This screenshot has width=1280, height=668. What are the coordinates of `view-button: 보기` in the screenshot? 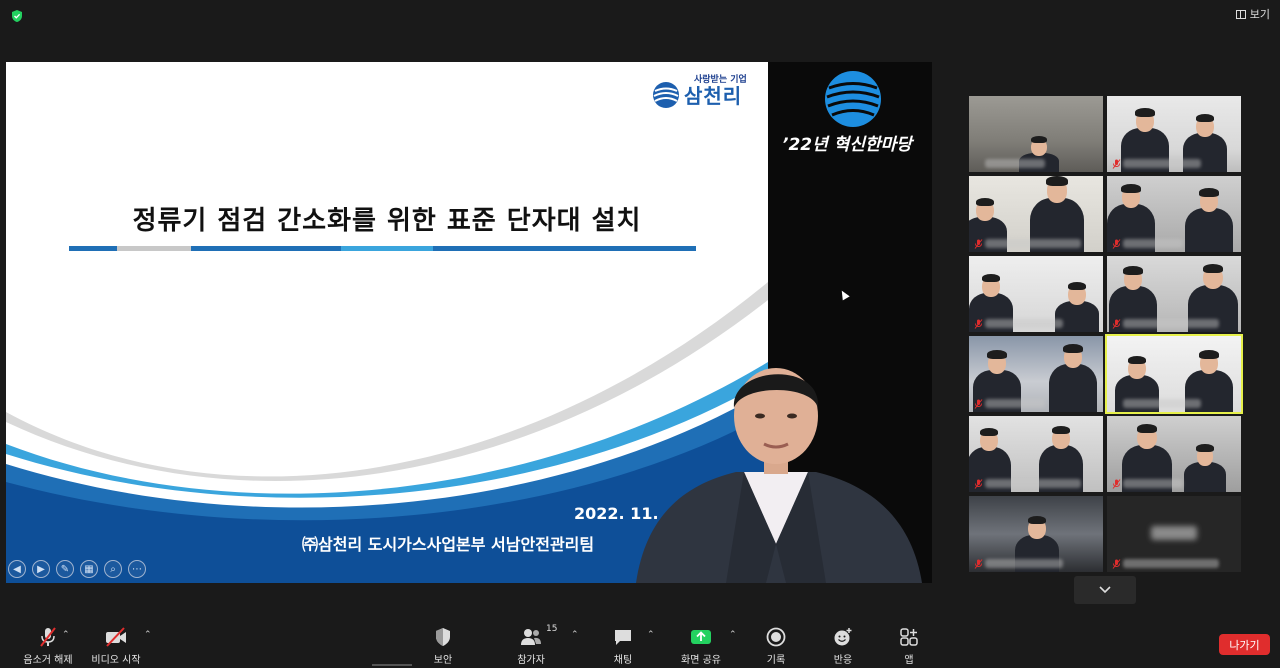 It's located at (1252, 14).